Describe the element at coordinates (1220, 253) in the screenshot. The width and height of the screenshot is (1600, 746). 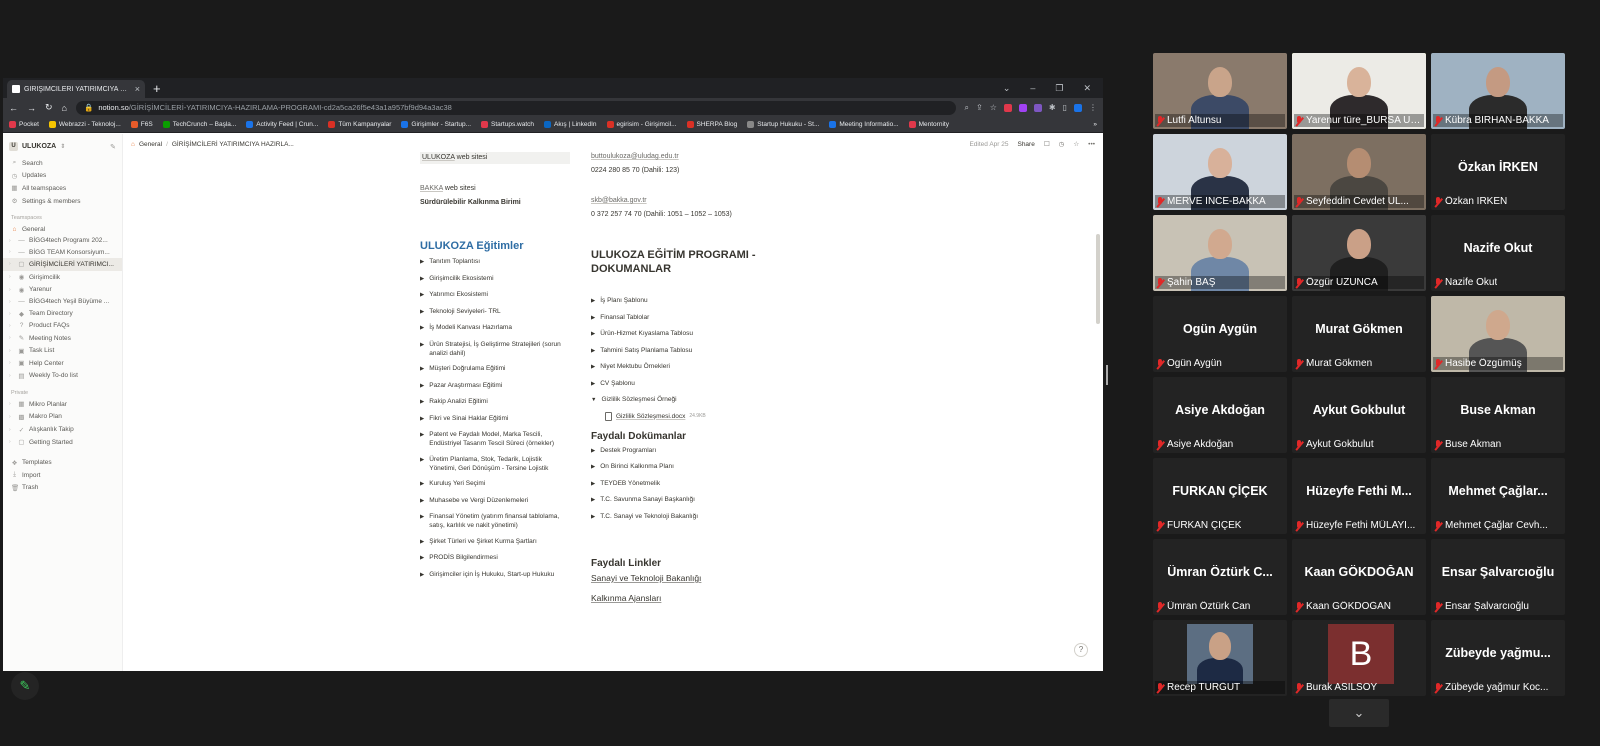
I see `participant-tile: Şahin BAŞ` at that location.